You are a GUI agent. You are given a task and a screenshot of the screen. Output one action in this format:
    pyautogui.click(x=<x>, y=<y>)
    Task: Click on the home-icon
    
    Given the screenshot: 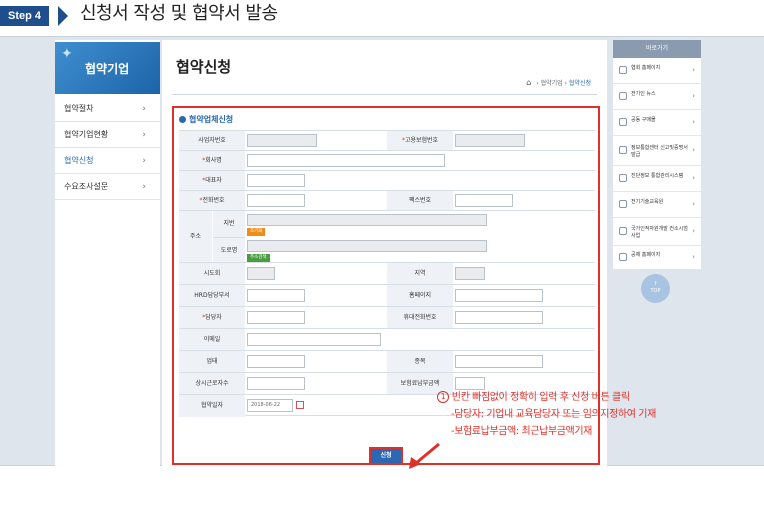 What is the action you would take?
    pyautogui.click(x=623, y=70)
    